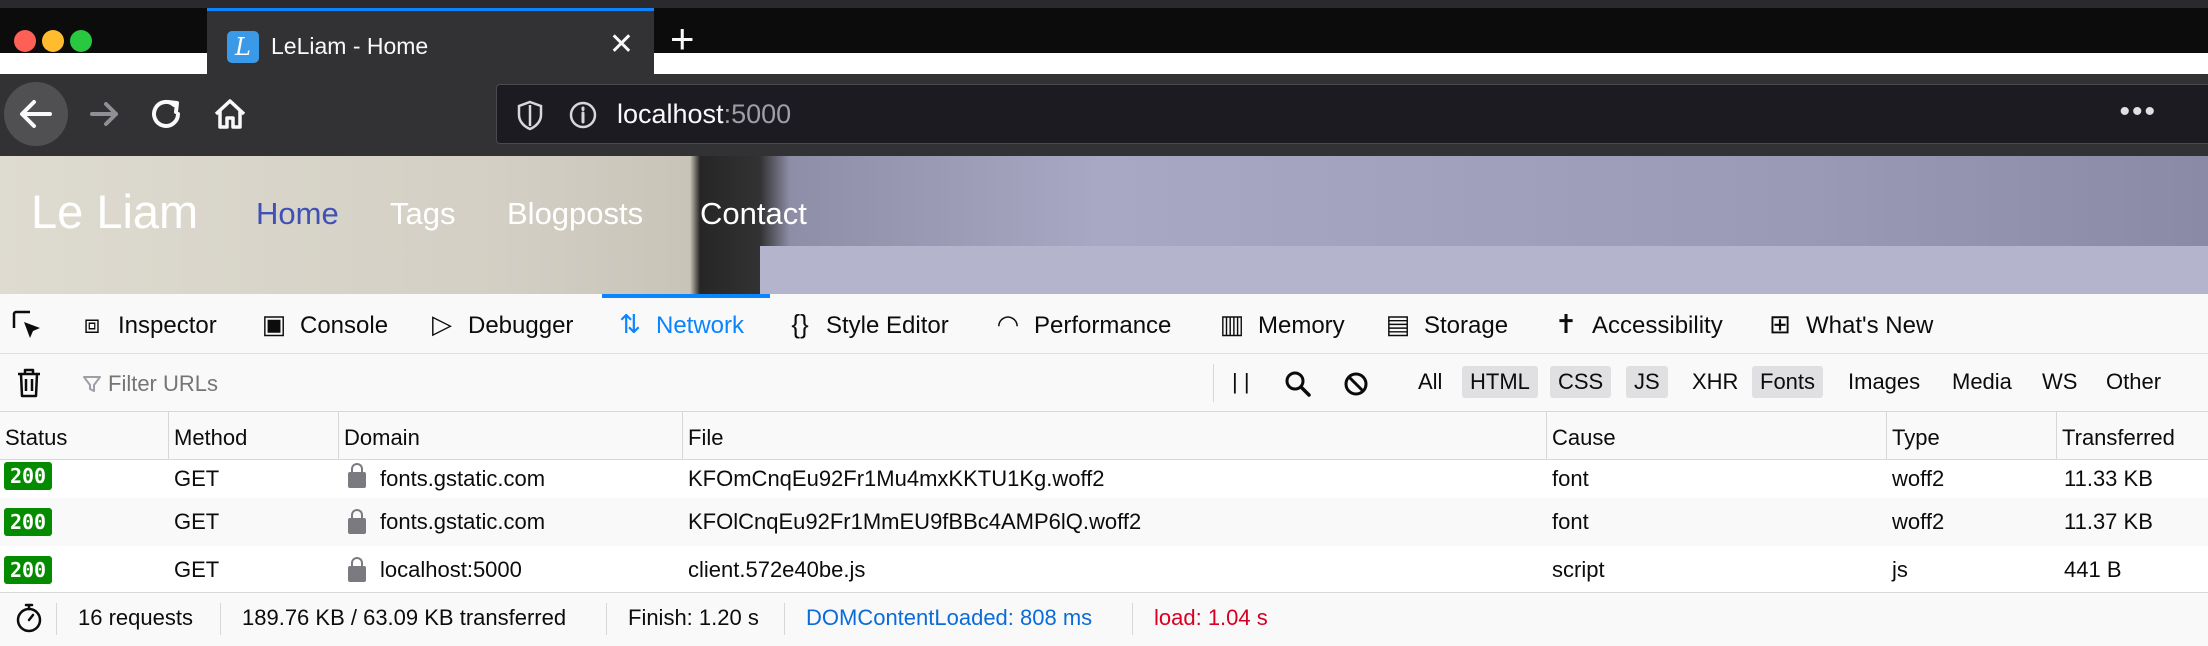 This screenshot has width=2208, height=646. What do you see at coordinates (1918, 478) in the screenshot?
I see `type-cell: woff2` at bounding box center [1918, 478].